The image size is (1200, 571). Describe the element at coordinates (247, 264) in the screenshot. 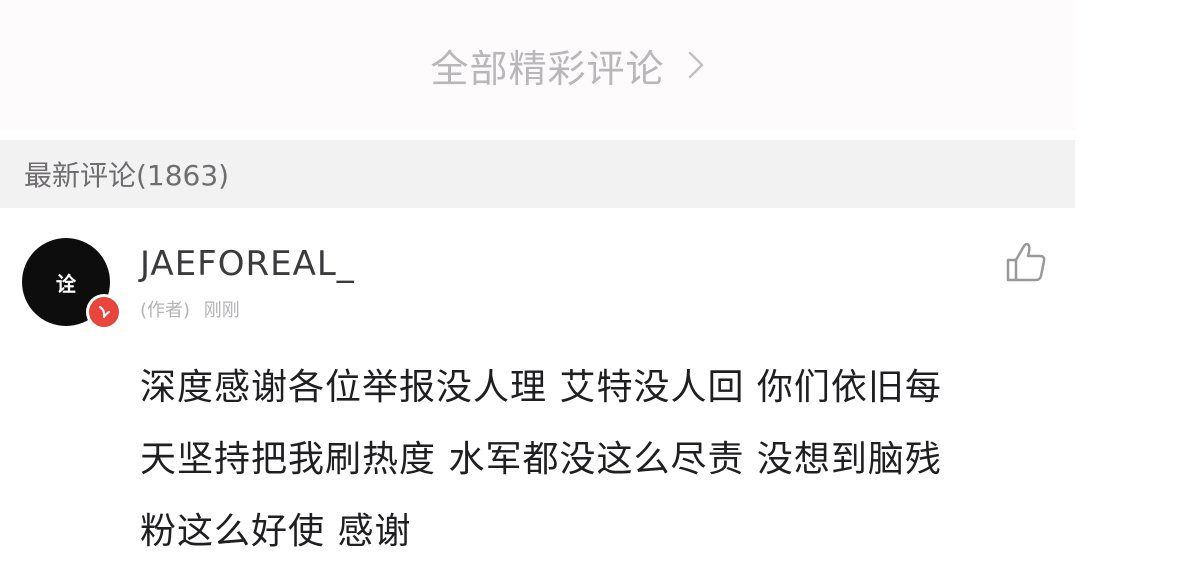

I see `comment-username: JAEFOREAL_` at that location.